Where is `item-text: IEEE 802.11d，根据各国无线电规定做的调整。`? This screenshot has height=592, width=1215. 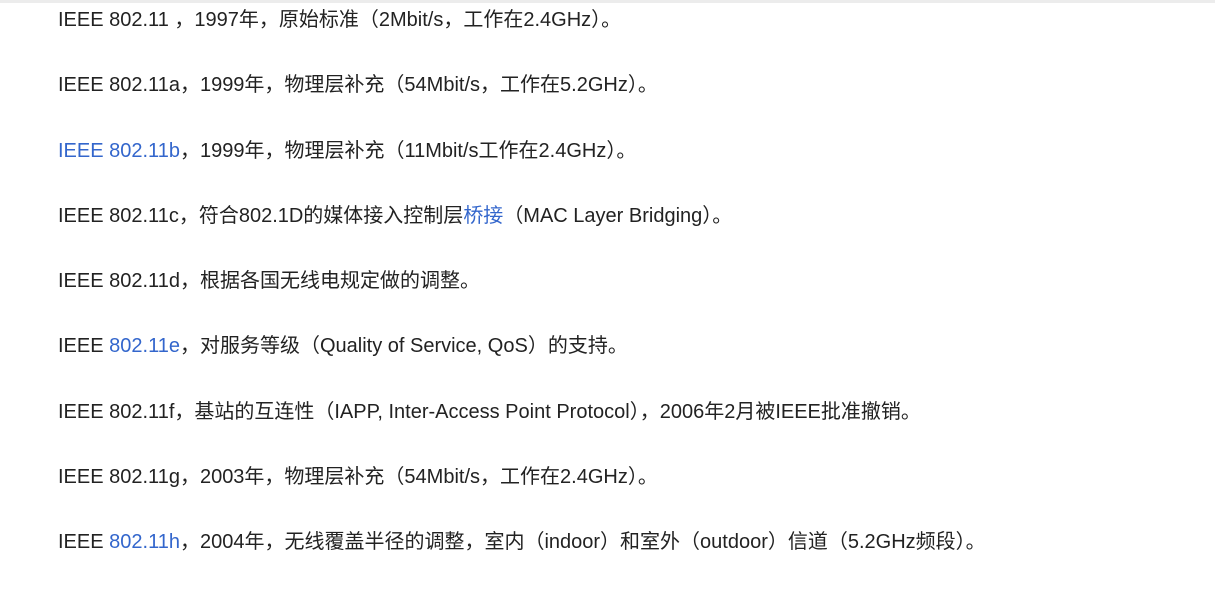 item-text: IEEE 802.11d，根据各国无线电规定做的调整。 is located at coordinates (269, 281).